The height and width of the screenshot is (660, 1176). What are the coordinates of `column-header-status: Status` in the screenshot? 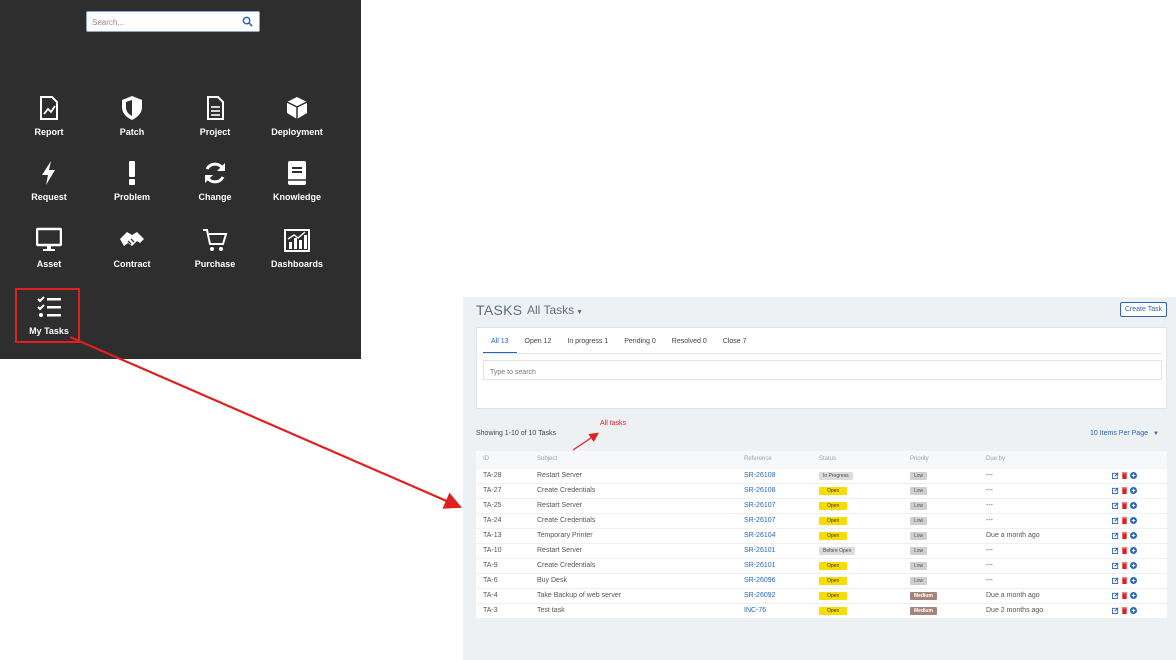 It's located at (827, 459).